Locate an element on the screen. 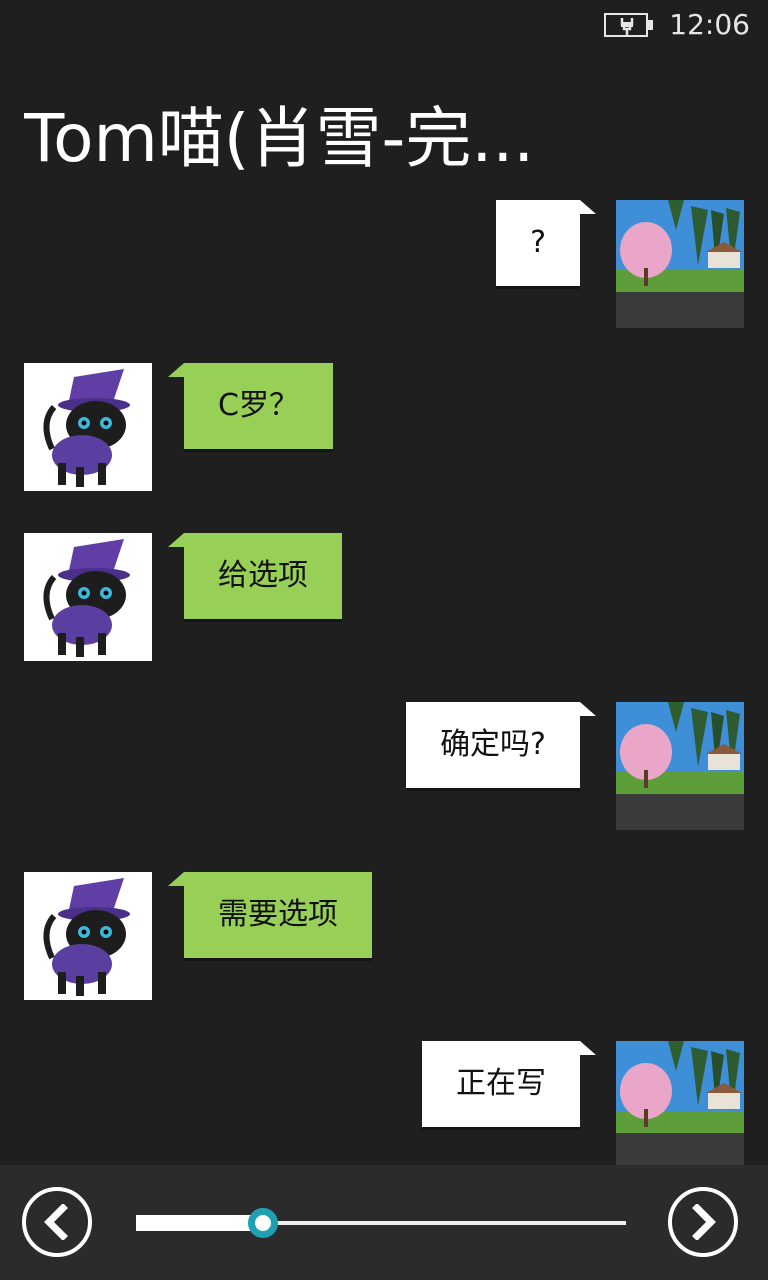 This screenshot has height=1280, width=768. message-text: 确定吗? is located at coordinates (493, 744).